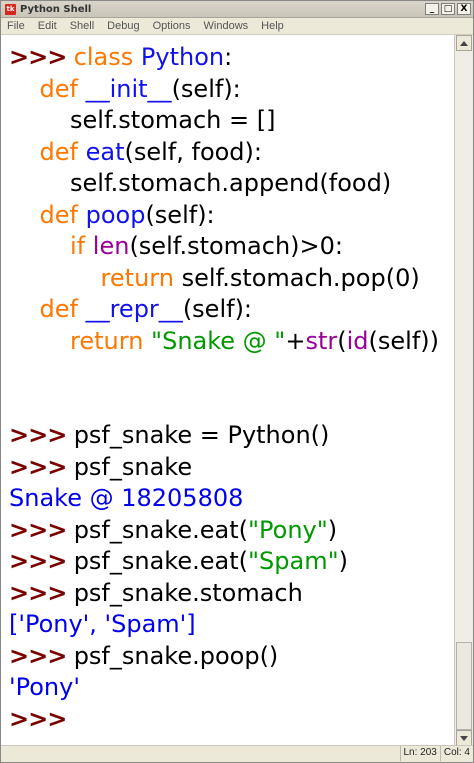 Image resolution: width=474 pixels, height=763 pixels. What do you see at coordinates (107, 57) in the screenshot?
I see `code-token: class` at bounding box center [107, 57].